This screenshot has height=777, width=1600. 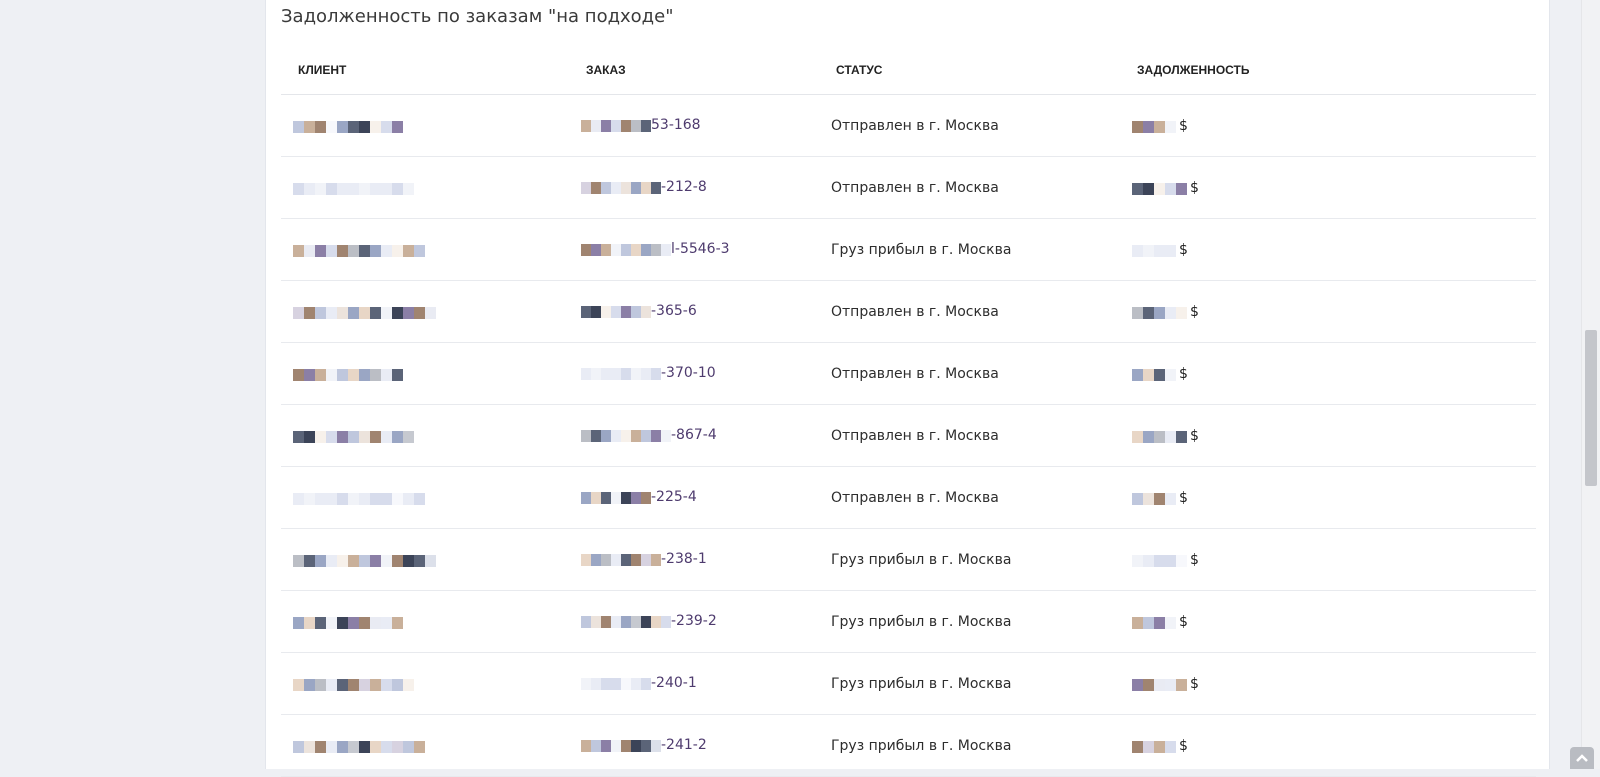 I want to click on table-row: -241-2 Груз прибыл в г. Москва $, so click(x=908, y=745).